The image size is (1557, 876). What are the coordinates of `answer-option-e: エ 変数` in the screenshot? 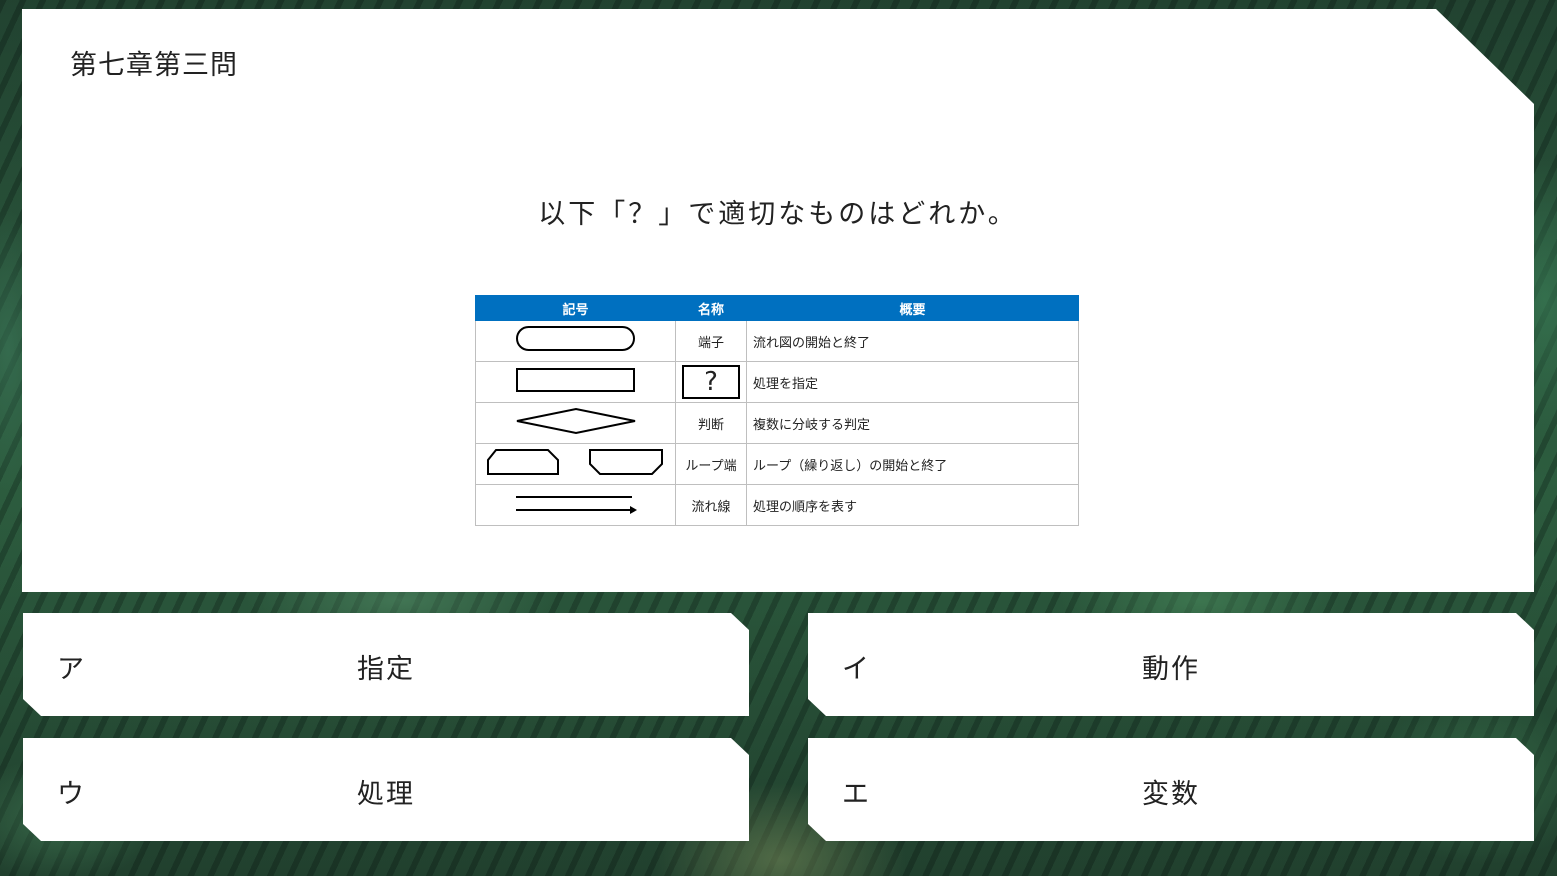 It's located at (1171, 789).